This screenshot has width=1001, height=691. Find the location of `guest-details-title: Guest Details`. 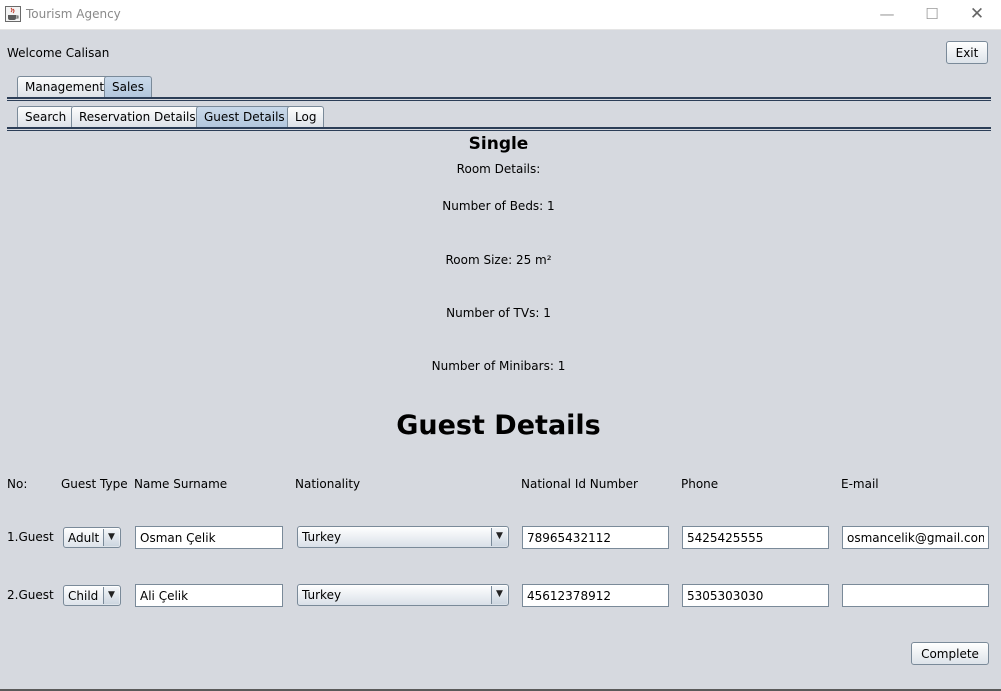

guest-details-title: Guest Details is located at coordinates (498, 425).